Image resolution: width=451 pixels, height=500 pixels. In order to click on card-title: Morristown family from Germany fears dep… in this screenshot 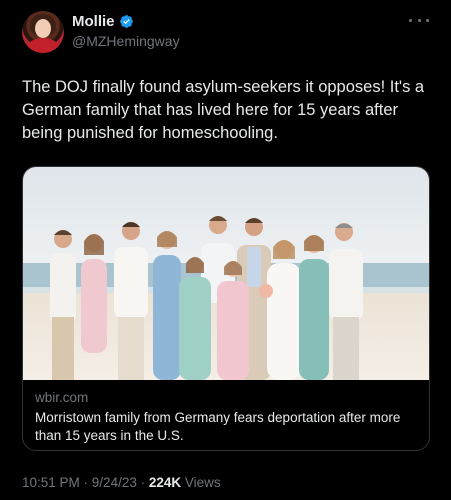, I will do `click(227, 427)`.